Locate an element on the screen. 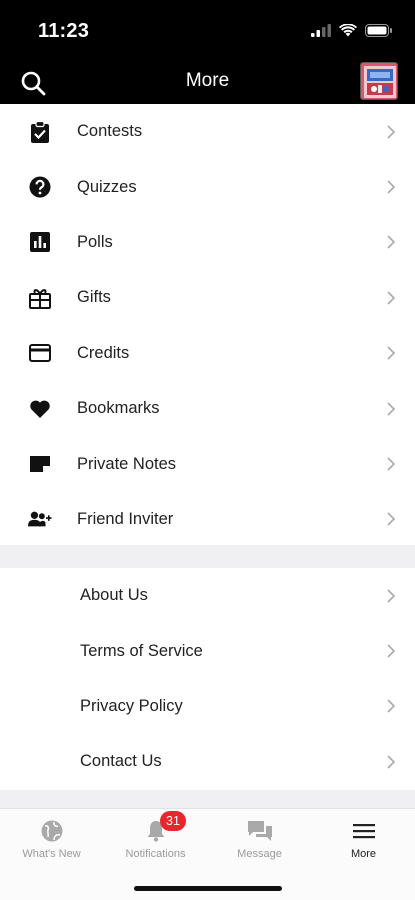  hamburger-menu-icon is located at coordinates (363, 831).